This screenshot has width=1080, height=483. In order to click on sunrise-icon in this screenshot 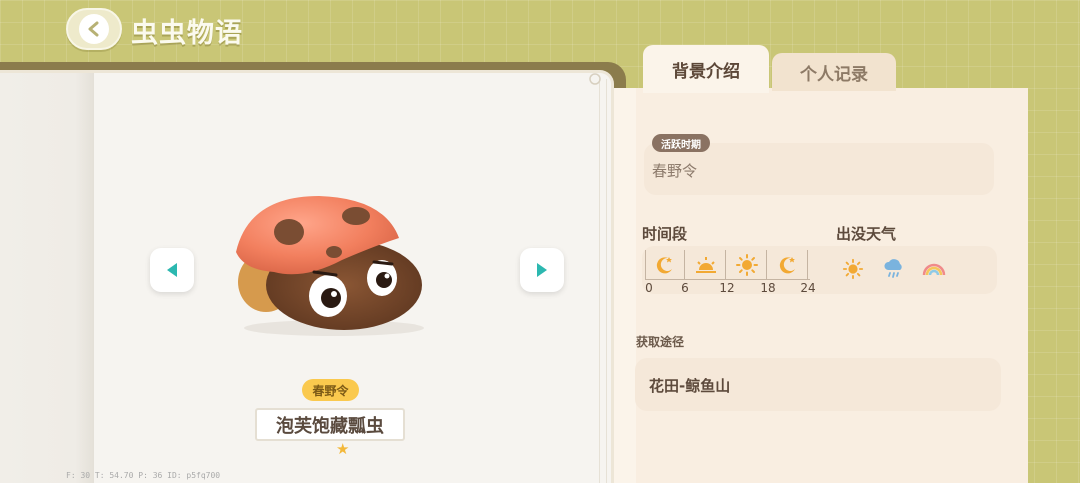, I will do `click(705, 265)`.